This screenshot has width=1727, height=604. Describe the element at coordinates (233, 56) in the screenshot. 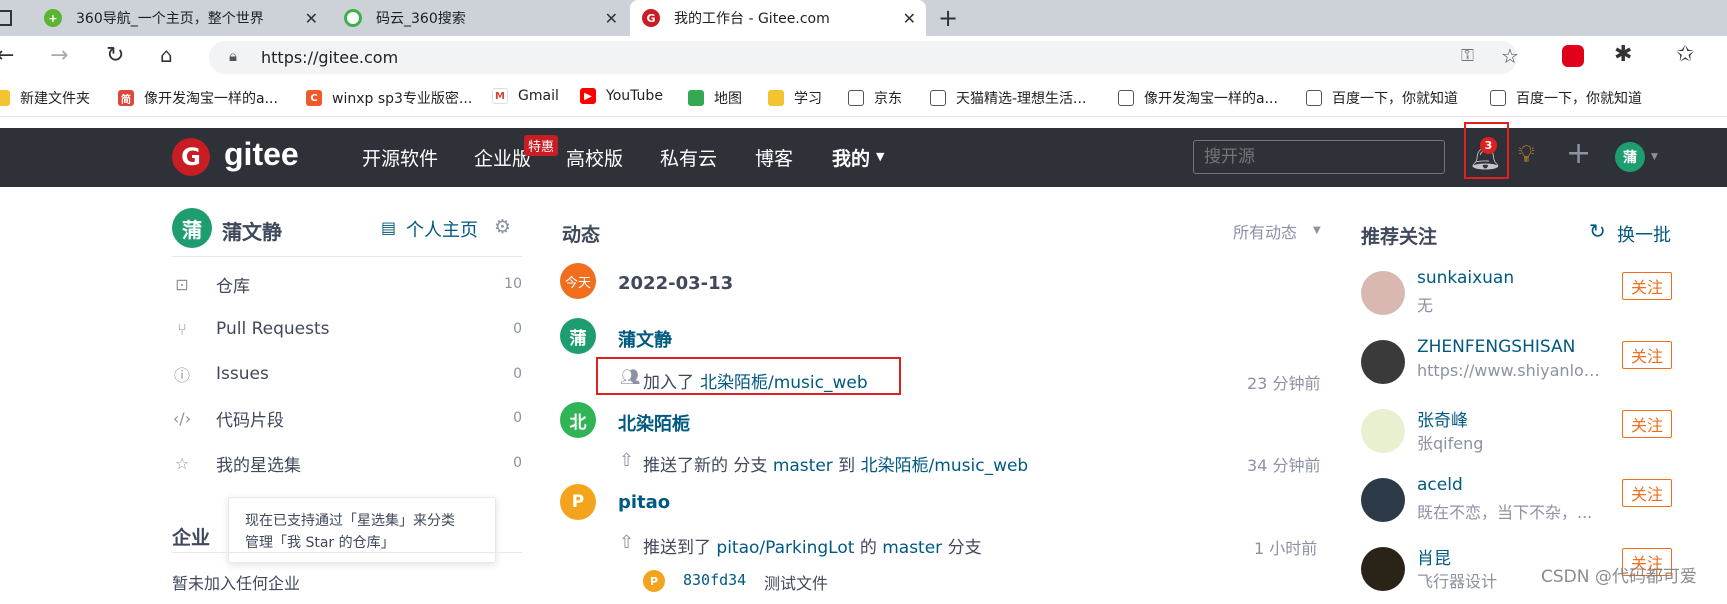

I see `lock-icon: 🔒︎` at that location.